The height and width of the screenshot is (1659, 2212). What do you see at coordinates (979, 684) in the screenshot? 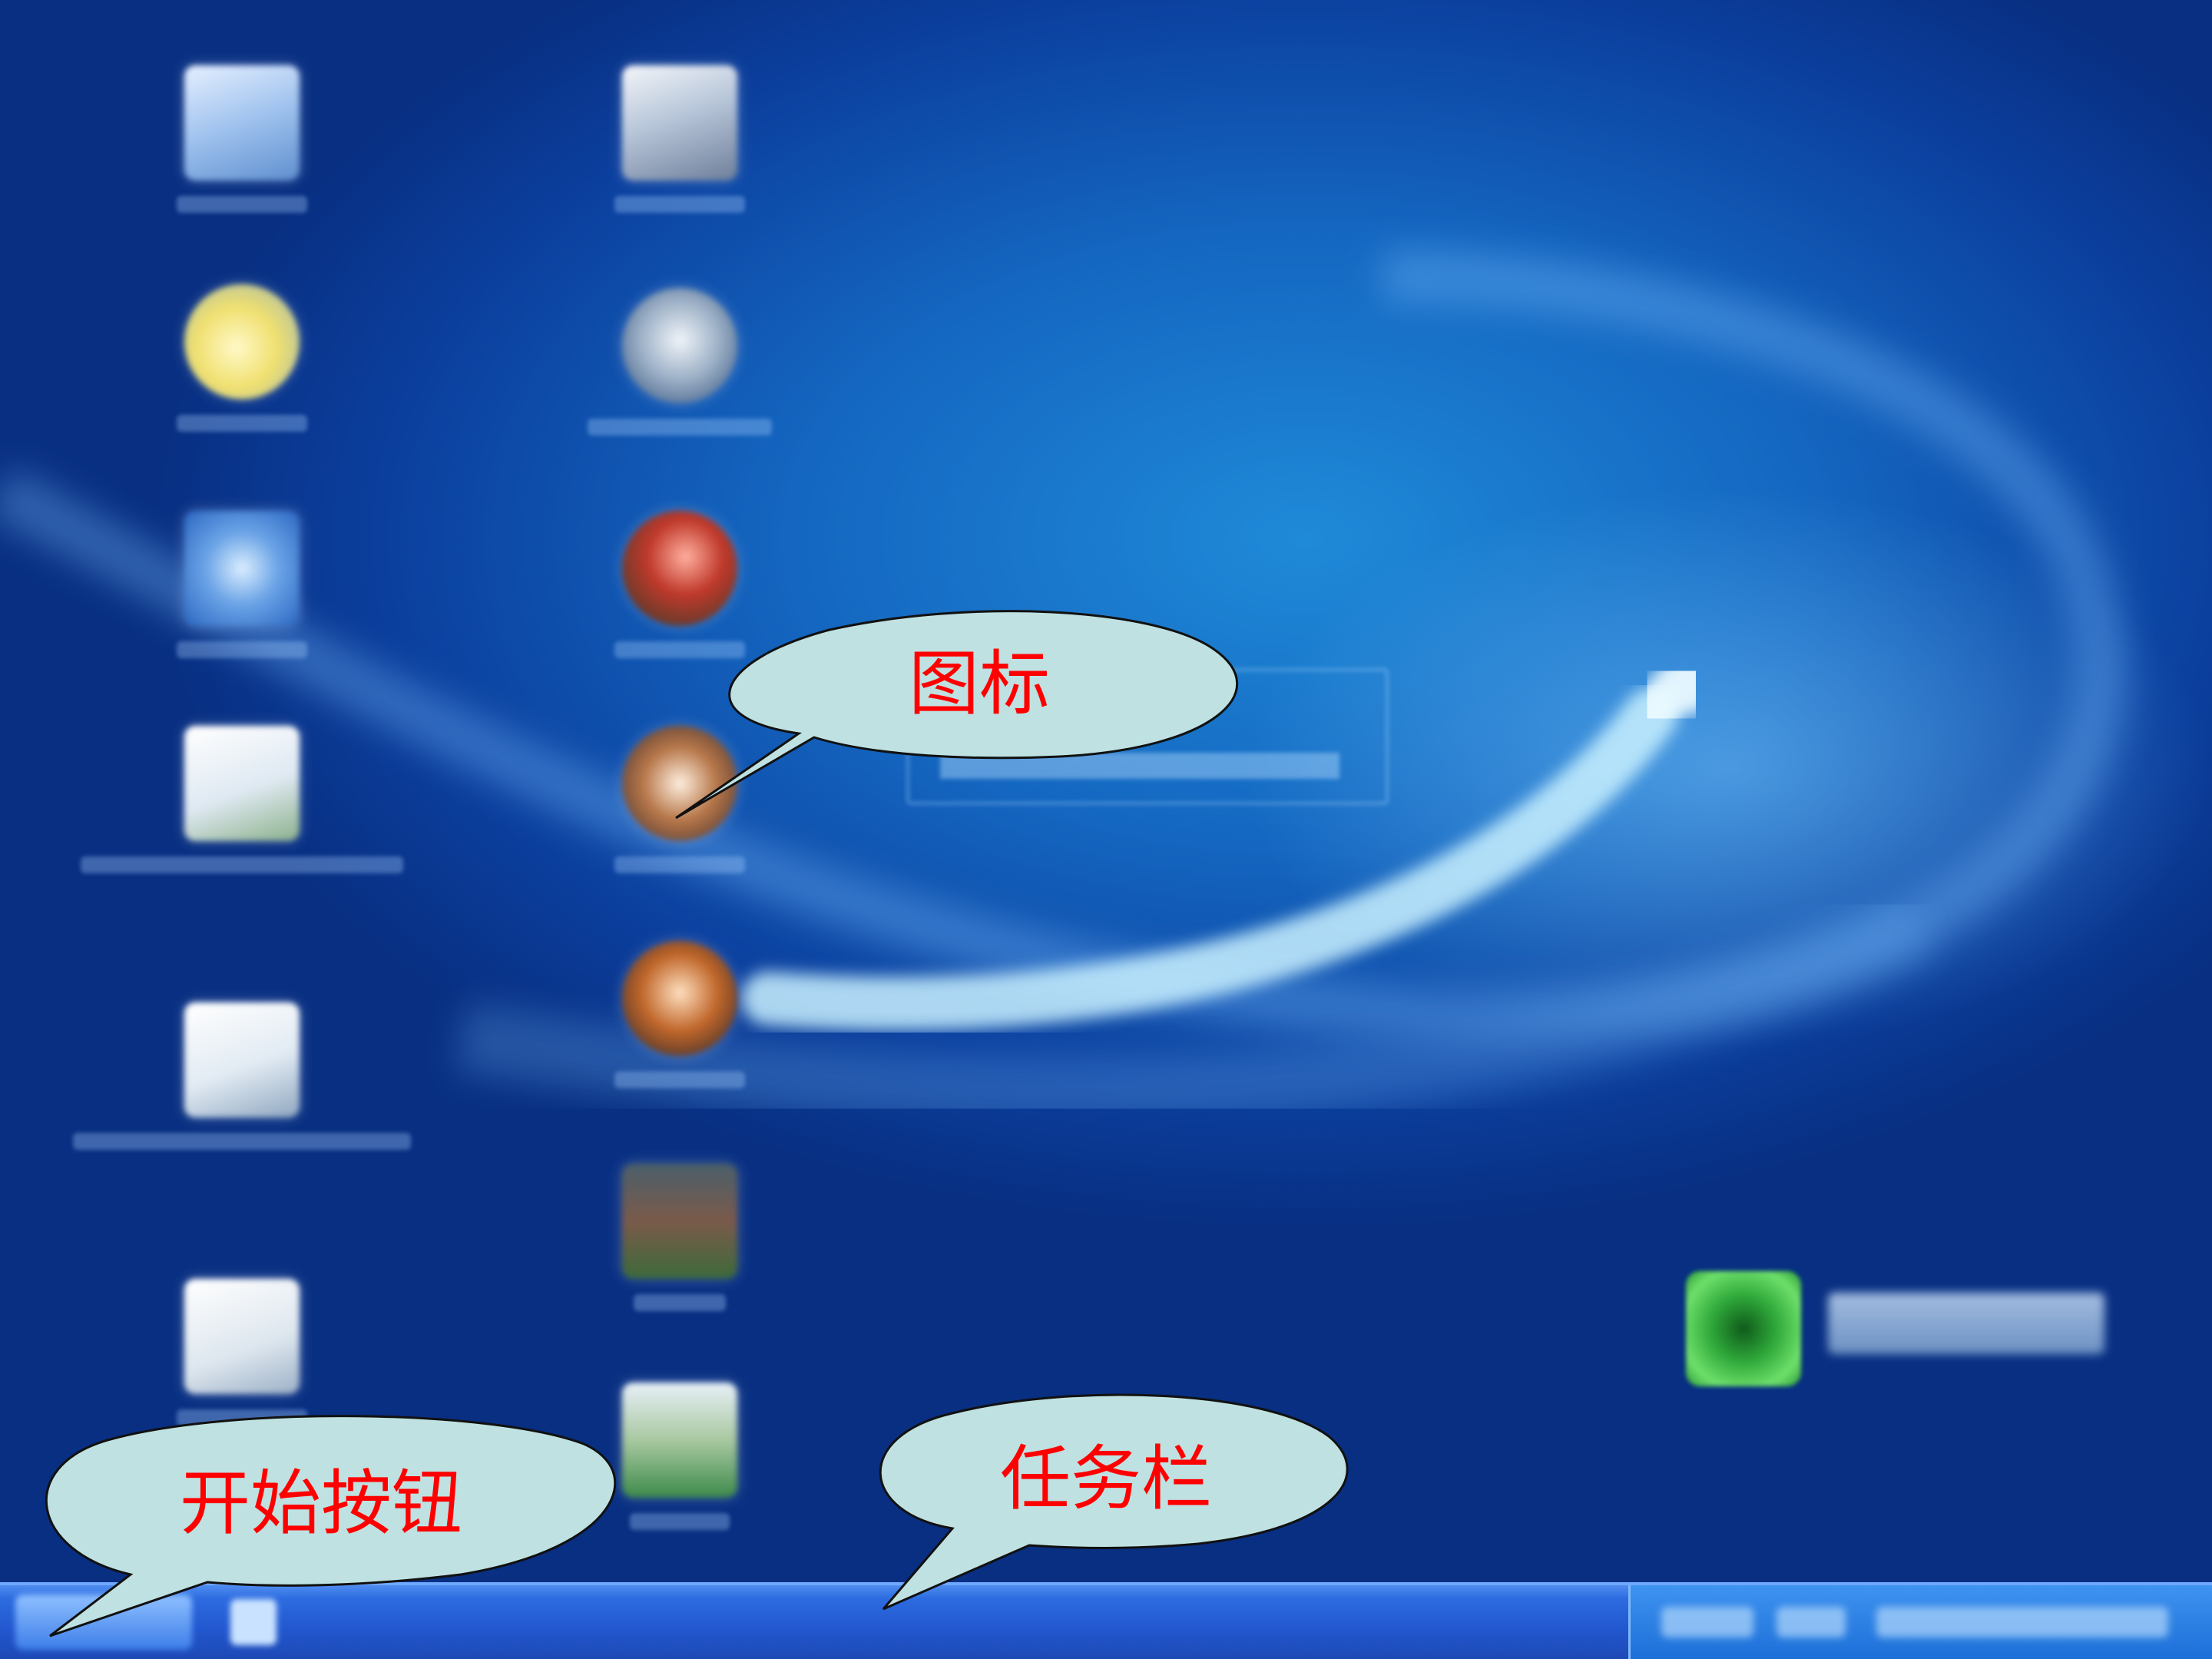
I see `icon-callout-label: 图标` at bounding box center [979, 684].